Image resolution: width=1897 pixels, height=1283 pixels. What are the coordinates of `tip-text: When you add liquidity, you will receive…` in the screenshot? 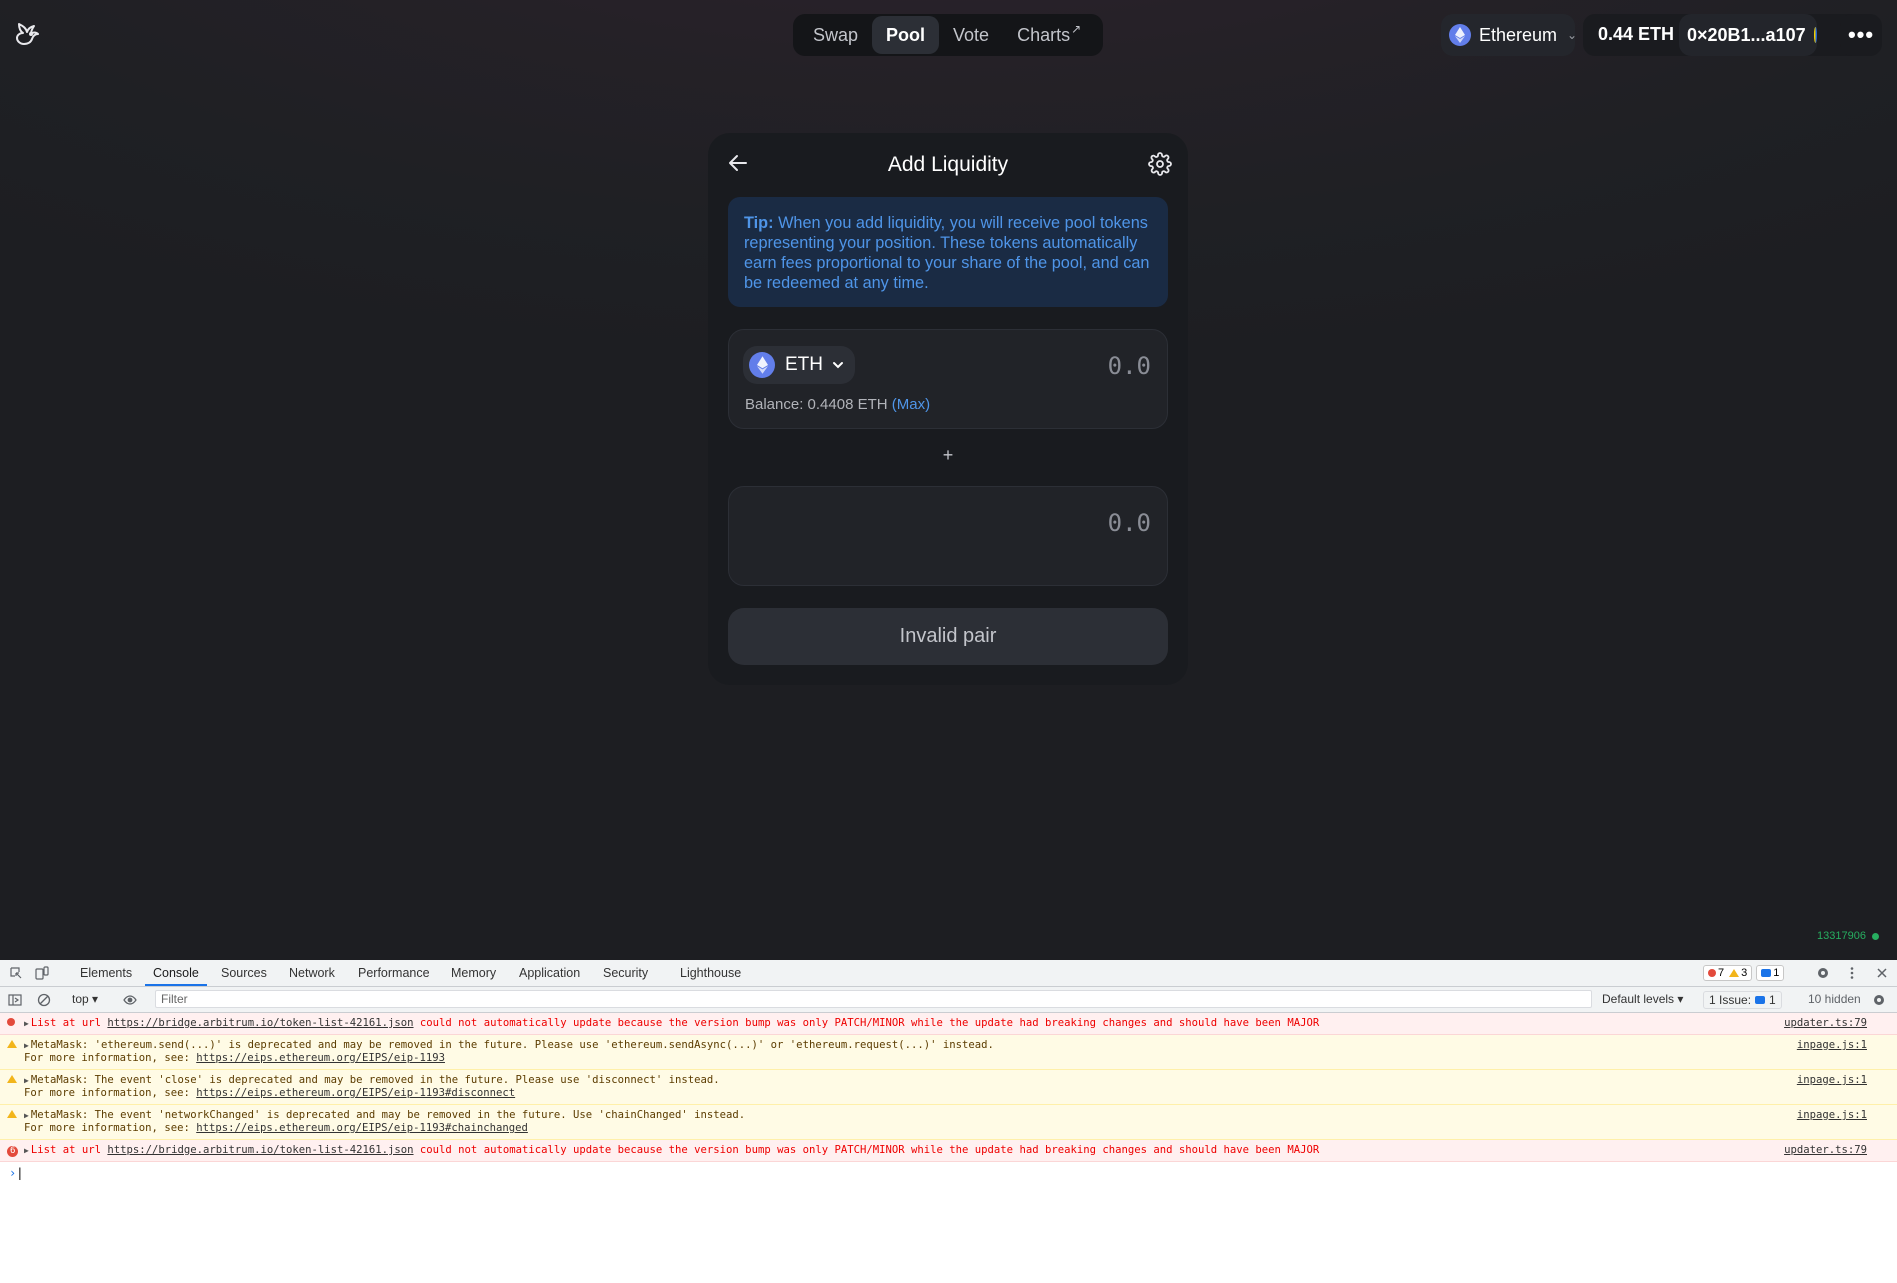 It's located at (947, 253).